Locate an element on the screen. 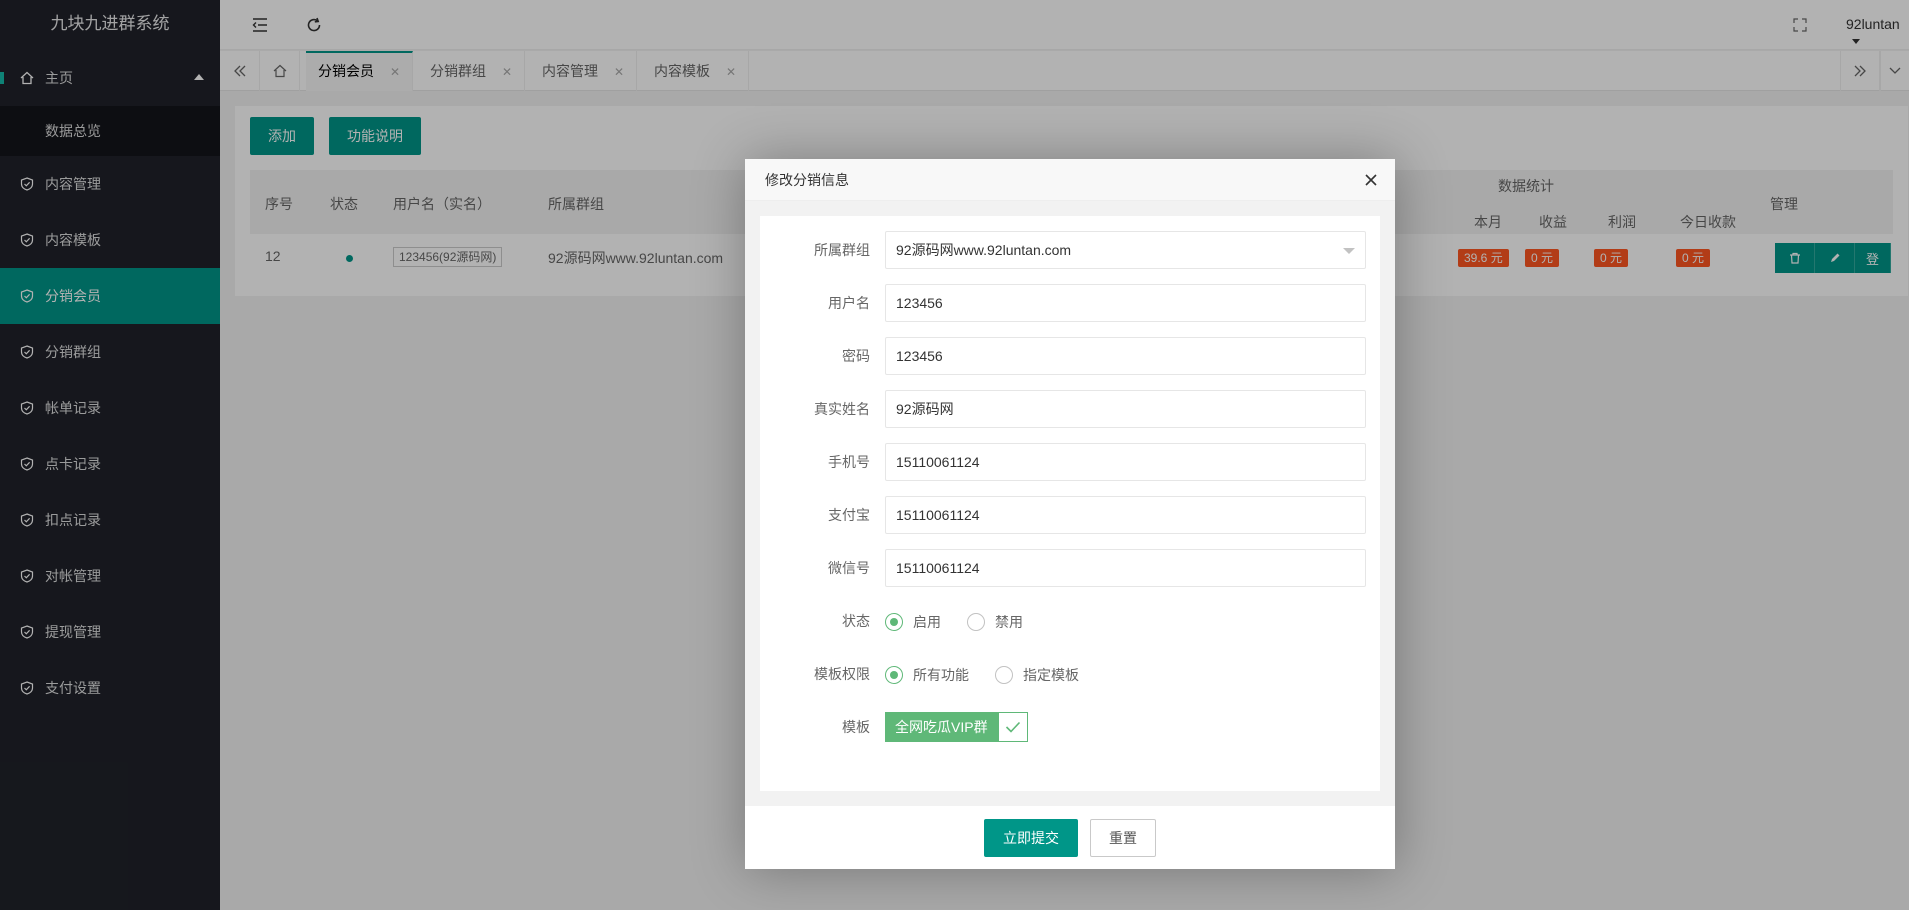 The width and height of the screenshot is (1909, 910). status-enable-radio: 启用 is located at coordinates (913, 622).